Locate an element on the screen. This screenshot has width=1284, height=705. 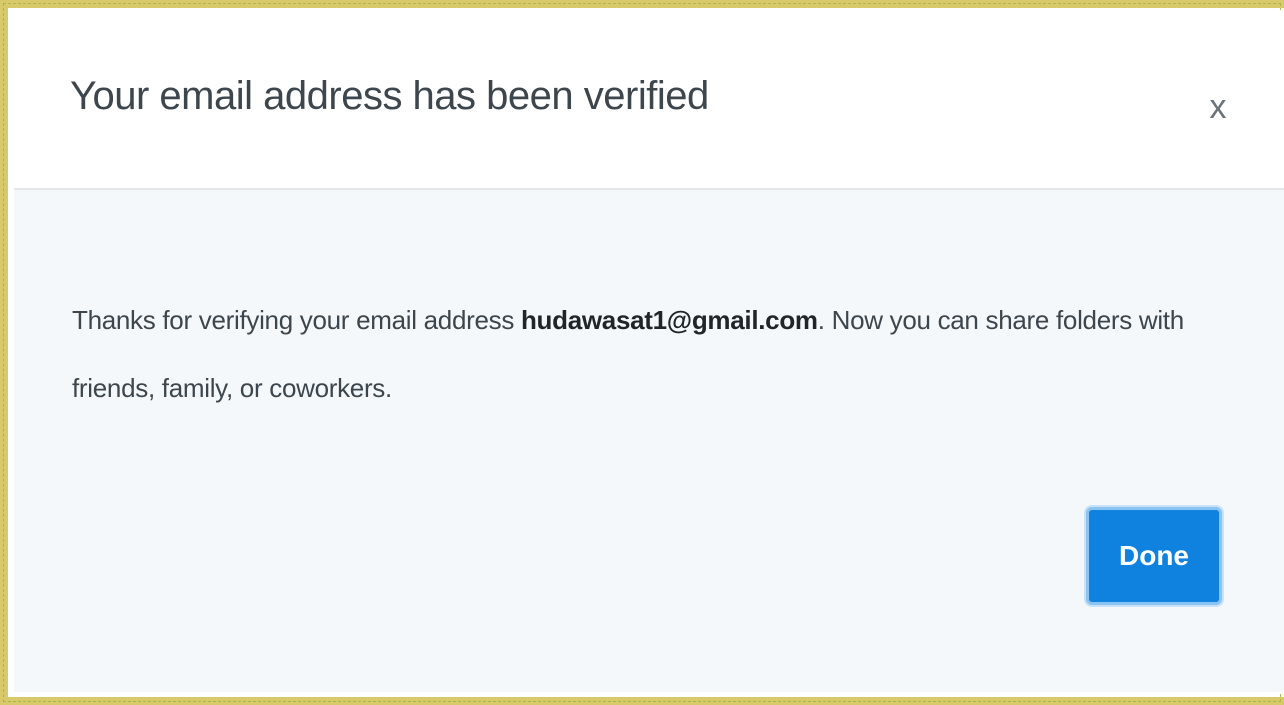
close-icon: x is located at coordinates (1218, 107).